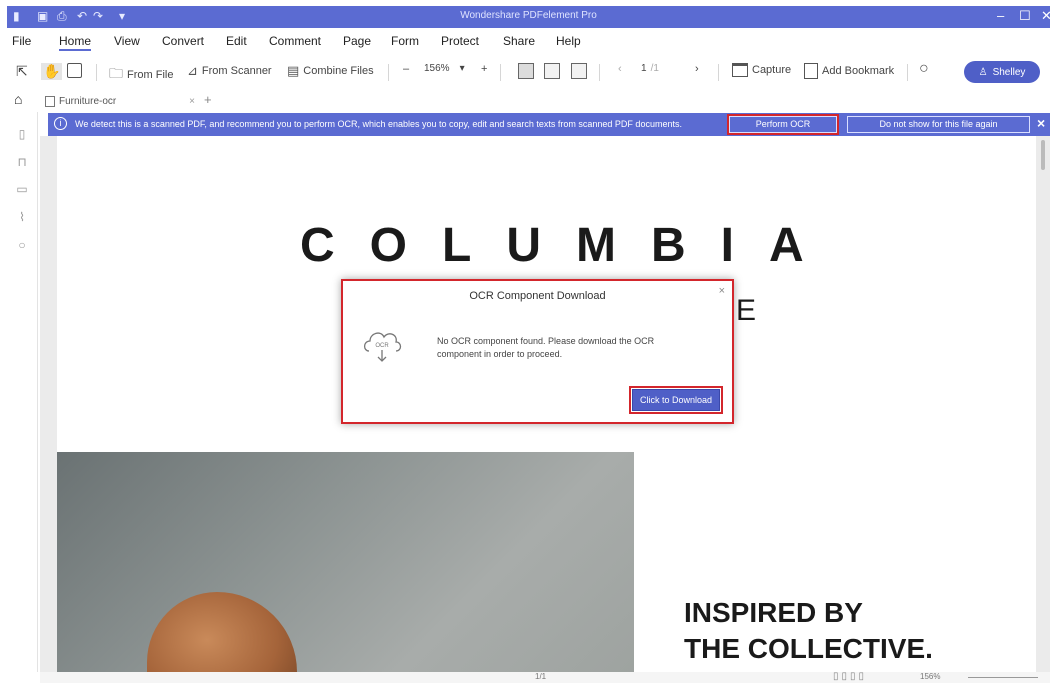 The height and width of the screenshot is (683, 1050). What do you see at coordinates (444, 68) in the screenshot?
I see `zoom-select: 156% ▾` at bounding box center [444, 68].